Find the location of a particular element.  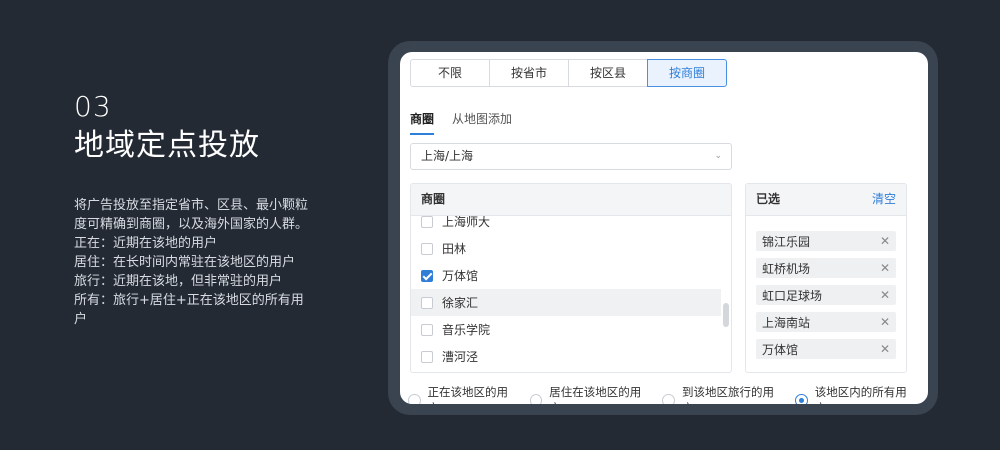

radio-button-selected is located at coordinates (801, 398).